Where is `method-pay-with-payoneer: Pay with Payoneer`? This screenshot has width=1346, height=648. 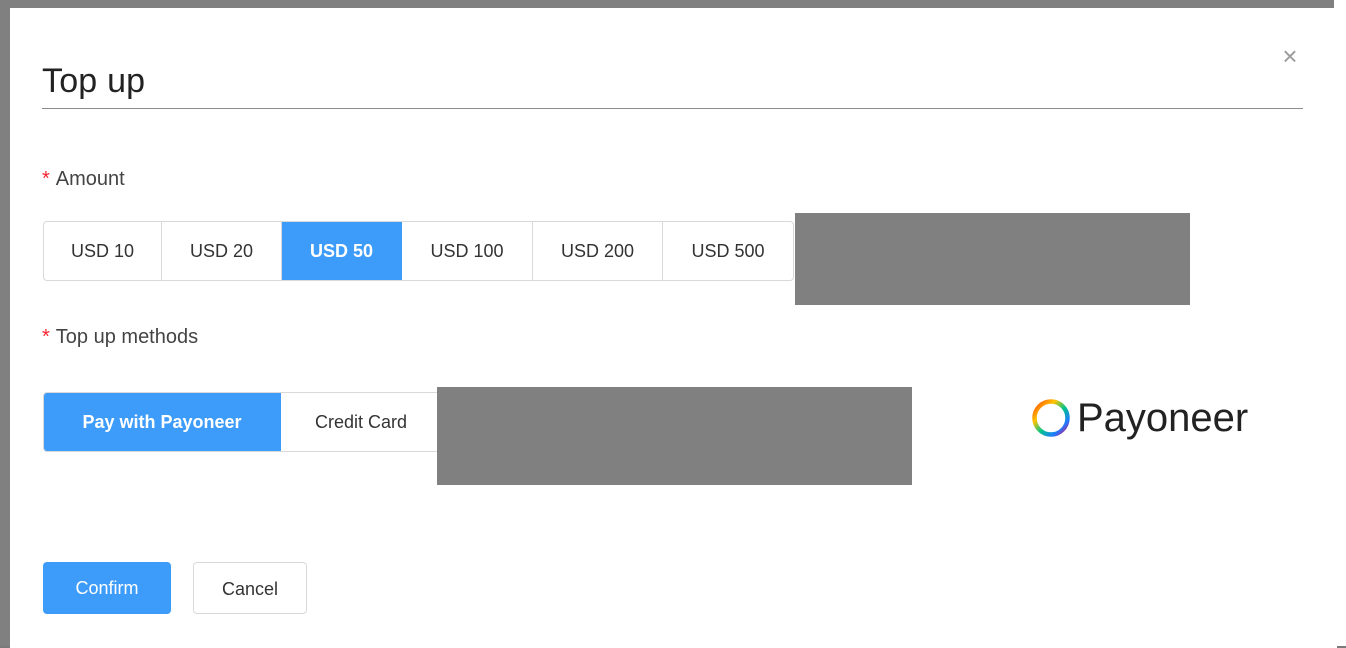 method-pay-with-payoneer: Pay with Payoneer is located at coordinates (162, 422).